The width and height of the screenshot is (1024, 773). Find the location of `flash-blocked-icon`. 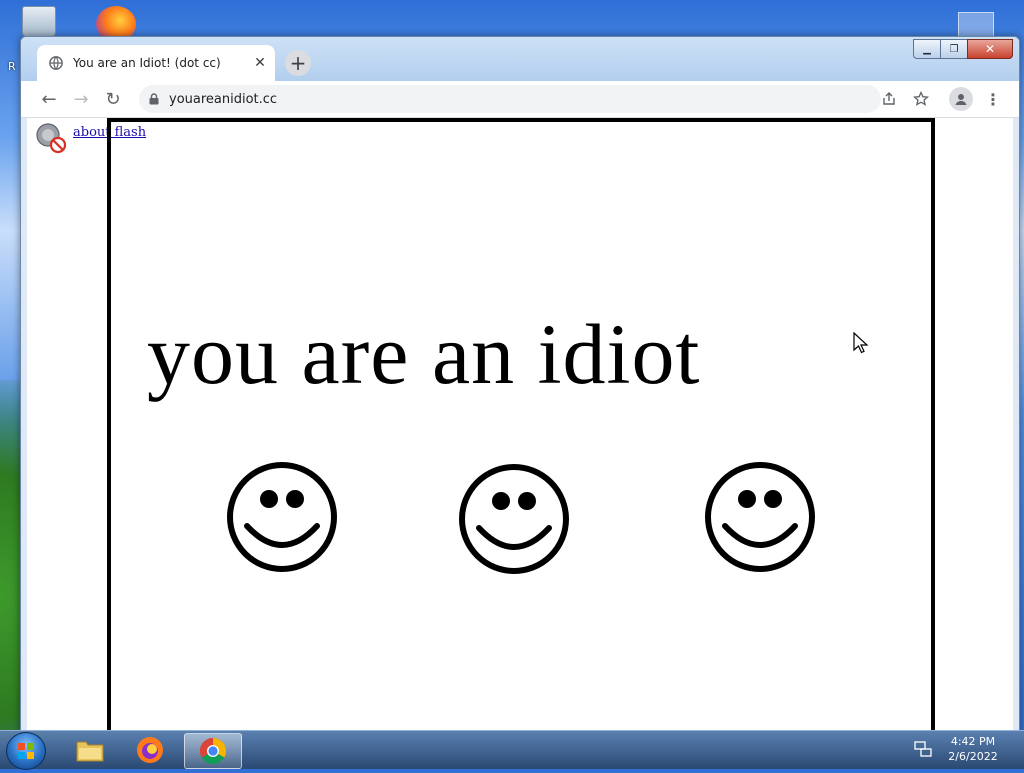

flash-blocked-icon is located at coordinates (51, 138).